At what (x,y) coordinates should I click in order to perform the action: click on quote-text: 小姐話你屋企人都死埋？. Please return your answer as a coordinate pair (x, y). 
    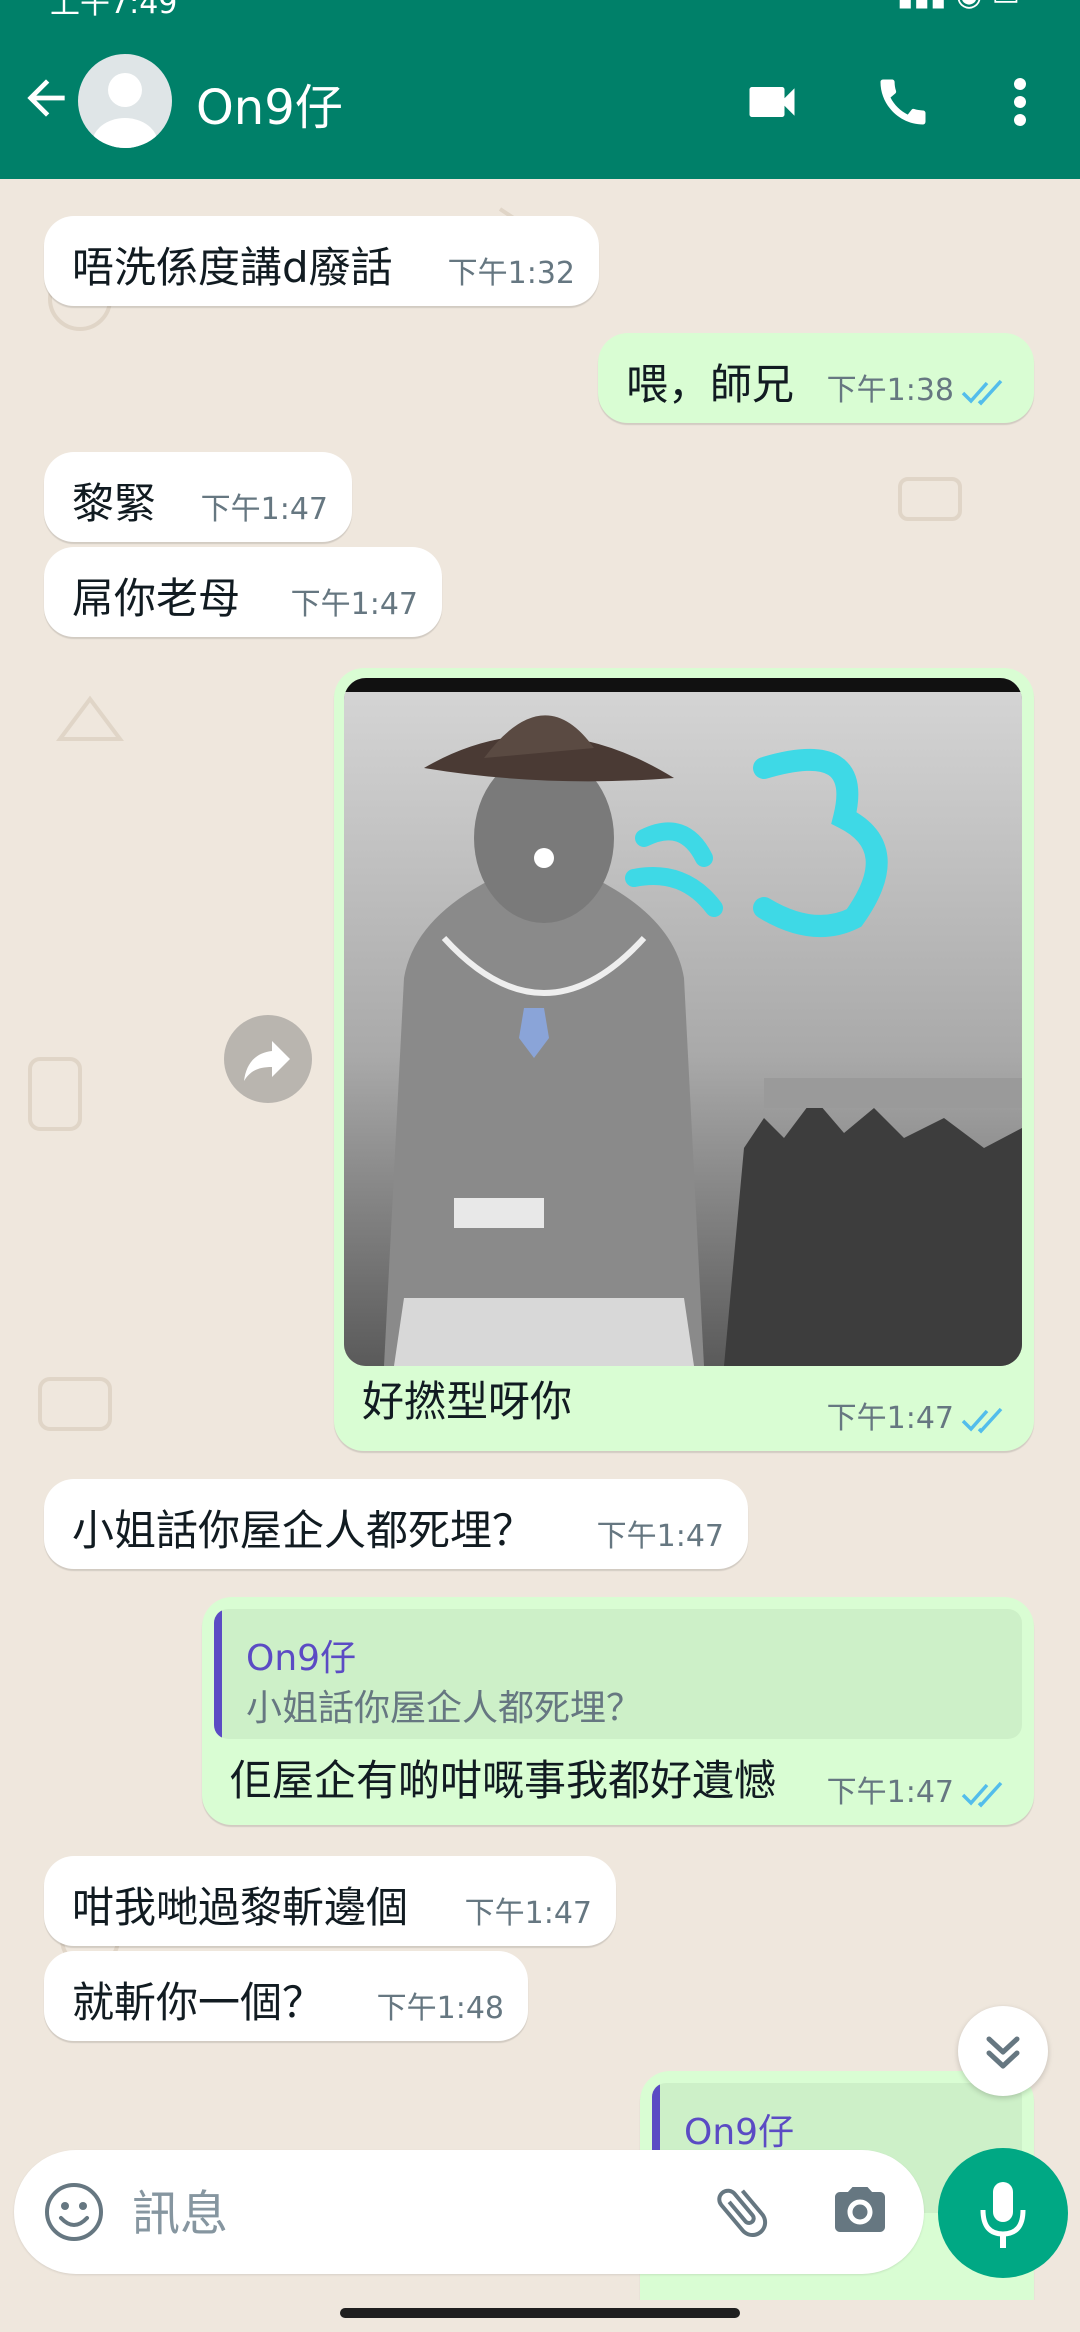
    Looking at the image, I should click on (444, 1708).